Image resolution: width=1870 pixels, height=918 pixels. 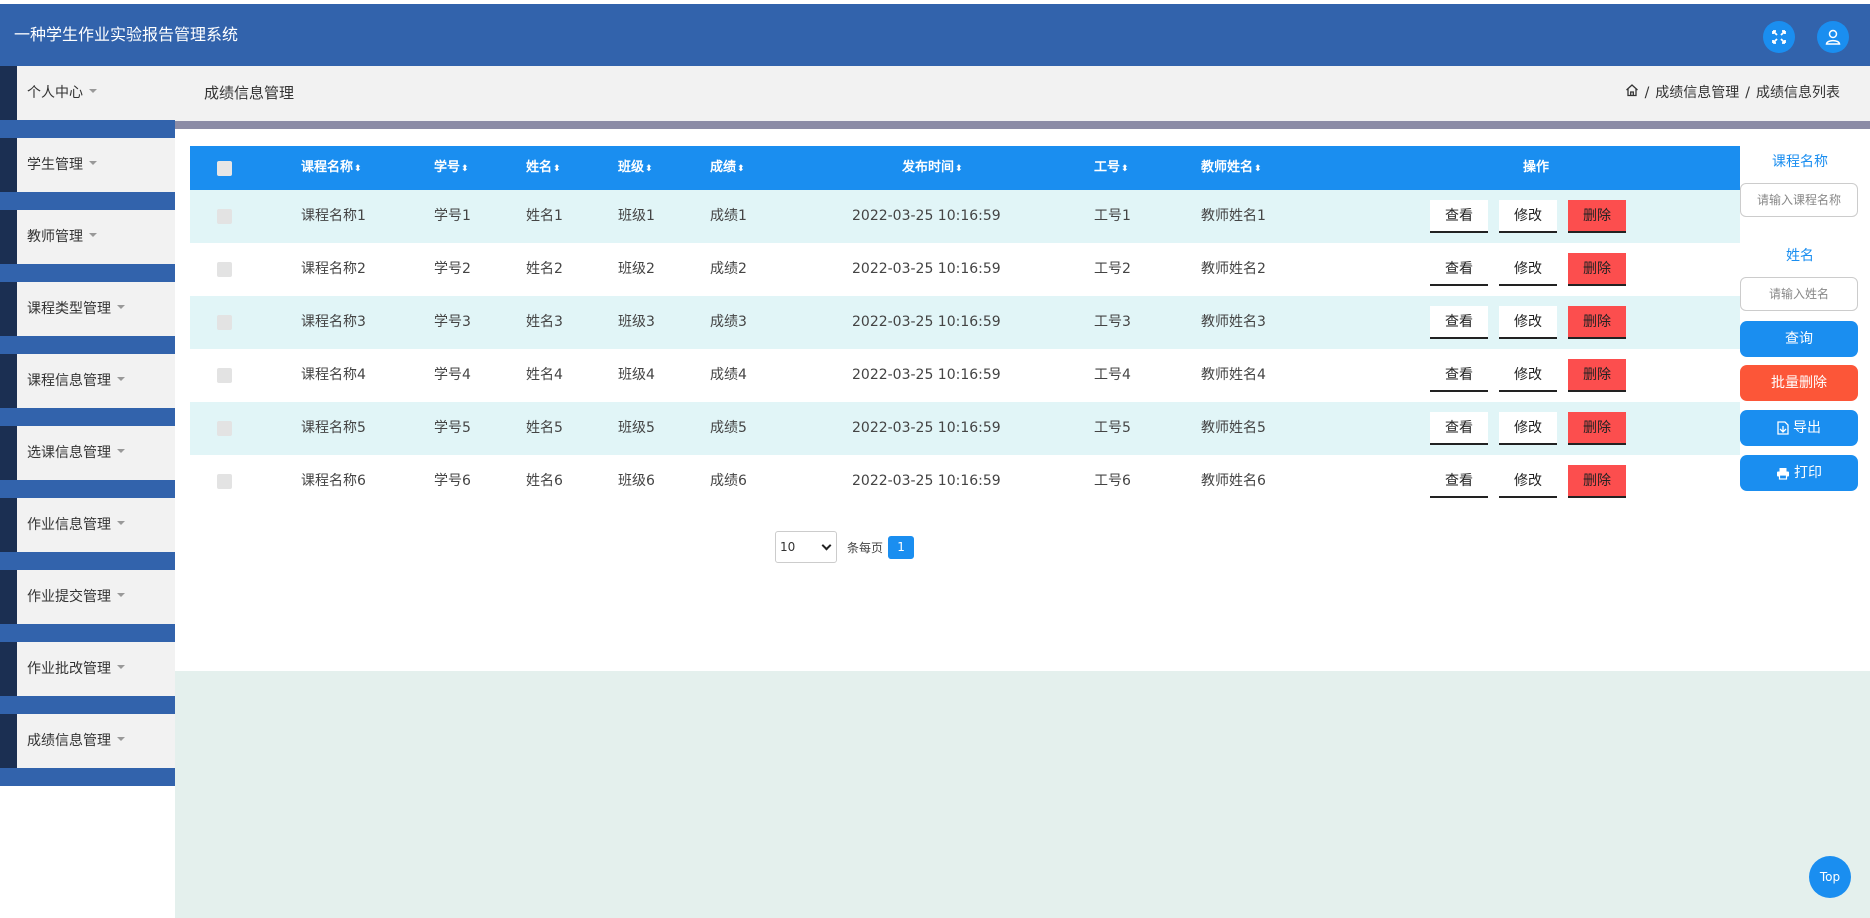 What do you see at coordinates (1833, 37) in the screenshot?
I see `user-icon` at bounding box center [1833, 37].